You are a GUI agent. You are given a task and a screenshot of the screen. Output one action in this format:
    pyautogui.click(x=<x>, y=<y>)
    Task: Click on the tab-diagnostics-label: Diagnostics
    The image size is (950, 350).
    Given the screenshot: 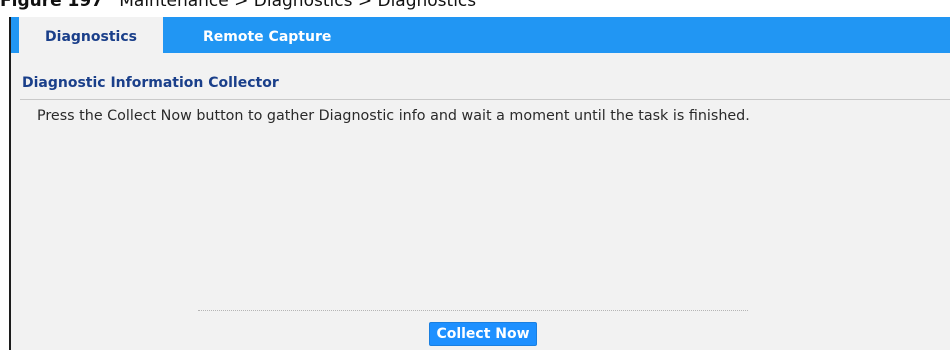 What is the action you would take?
    pyautogui.click(x=91, y=37)
    